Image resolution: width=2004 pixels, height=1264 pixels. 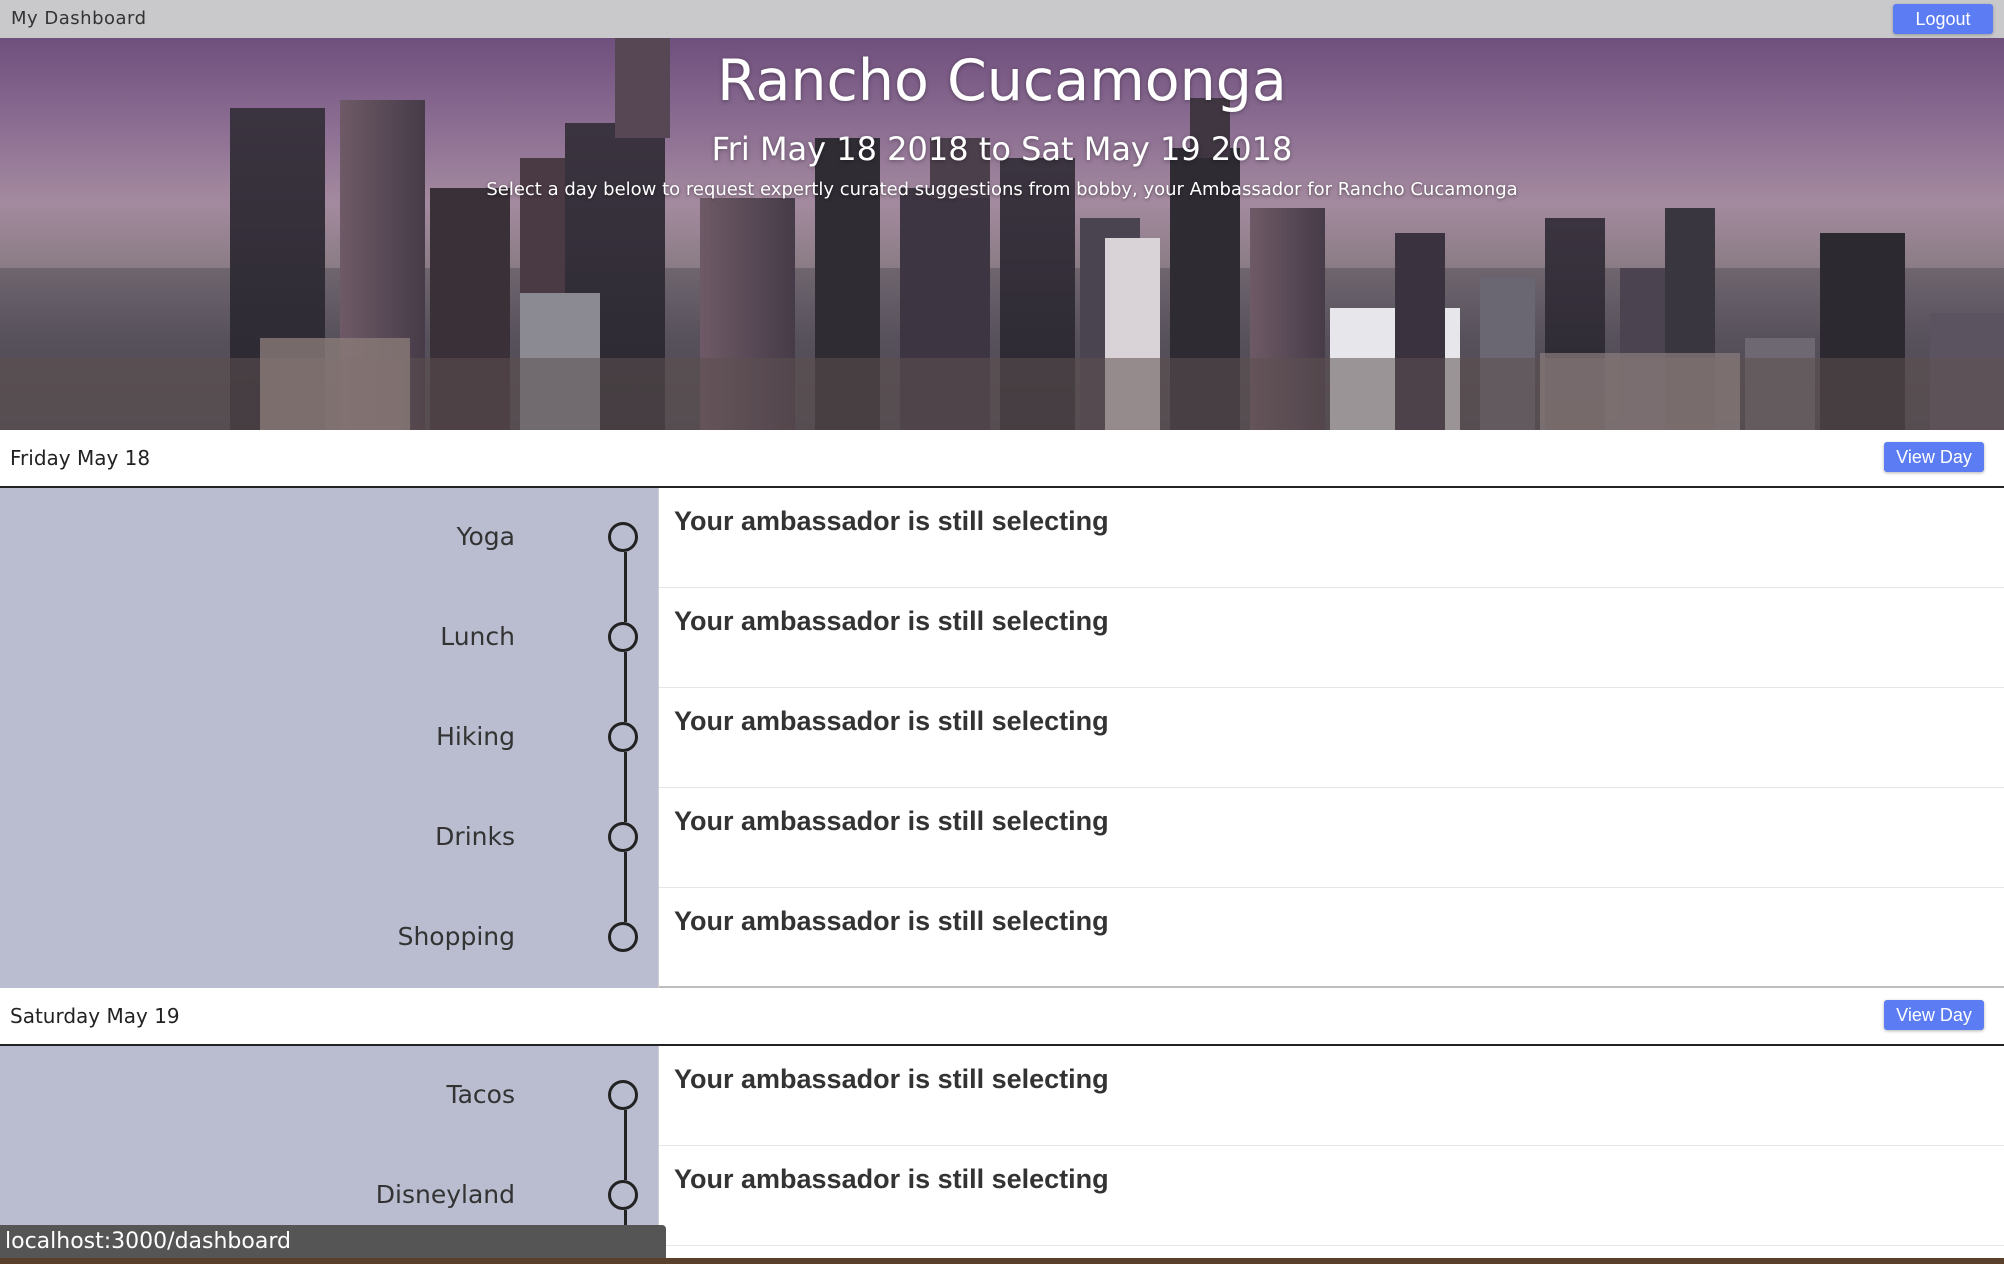 I want to click on timeline-item-label: Lunch, so click(x=477, y=636).